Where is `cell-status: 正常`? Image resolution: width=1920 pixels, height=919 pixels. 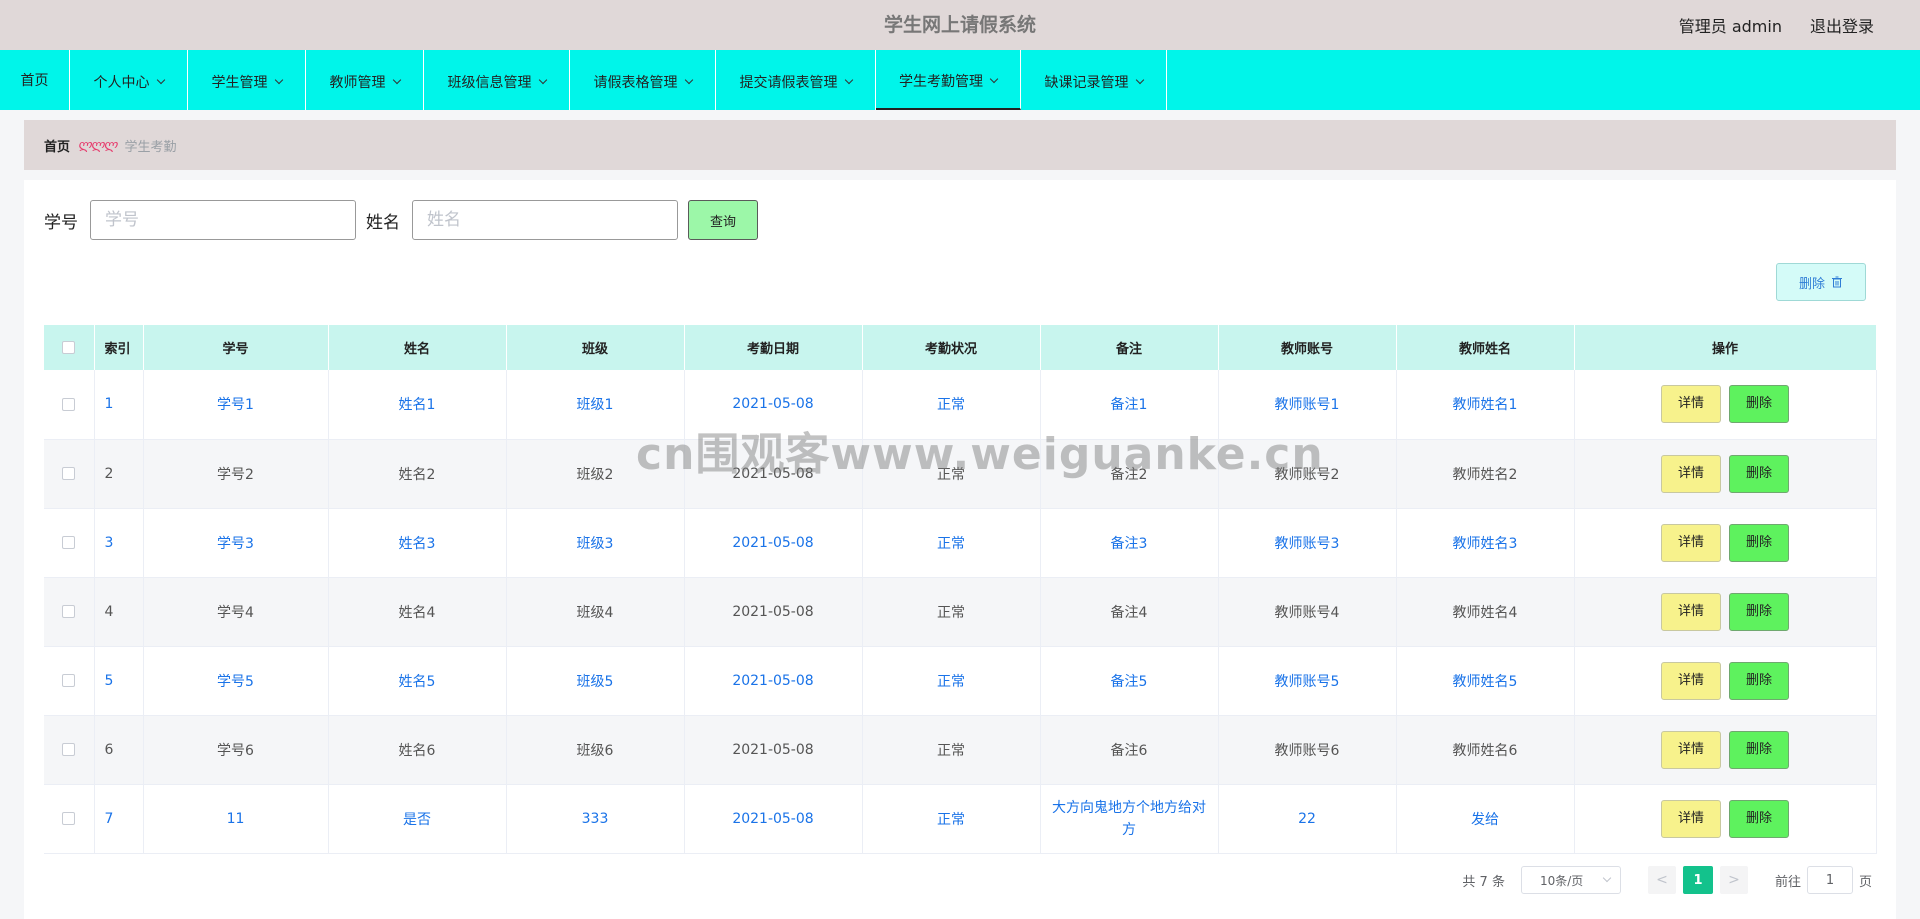 cell-status: 正常 is located at coordinates (951, 681).